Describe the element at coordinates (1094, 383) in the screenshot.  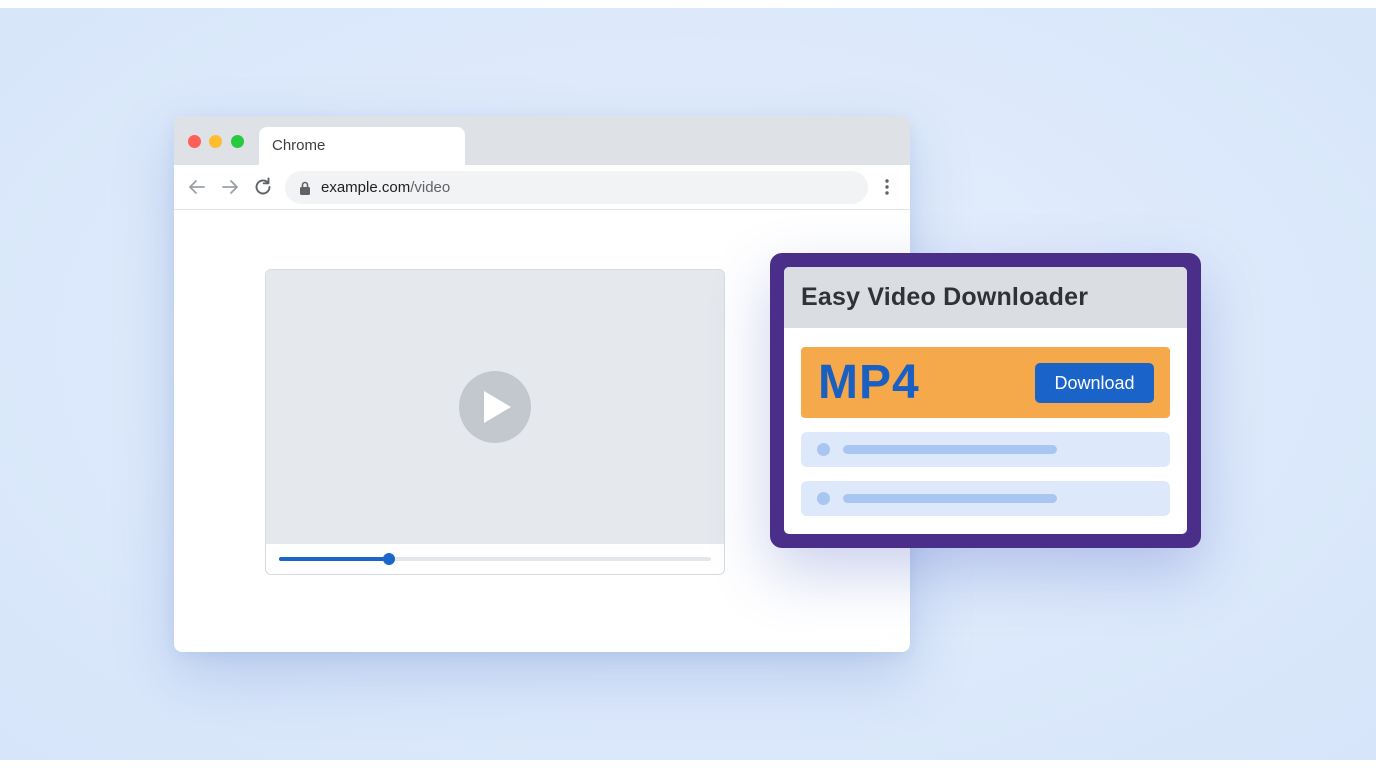
I see `download-button: Download` at that location.